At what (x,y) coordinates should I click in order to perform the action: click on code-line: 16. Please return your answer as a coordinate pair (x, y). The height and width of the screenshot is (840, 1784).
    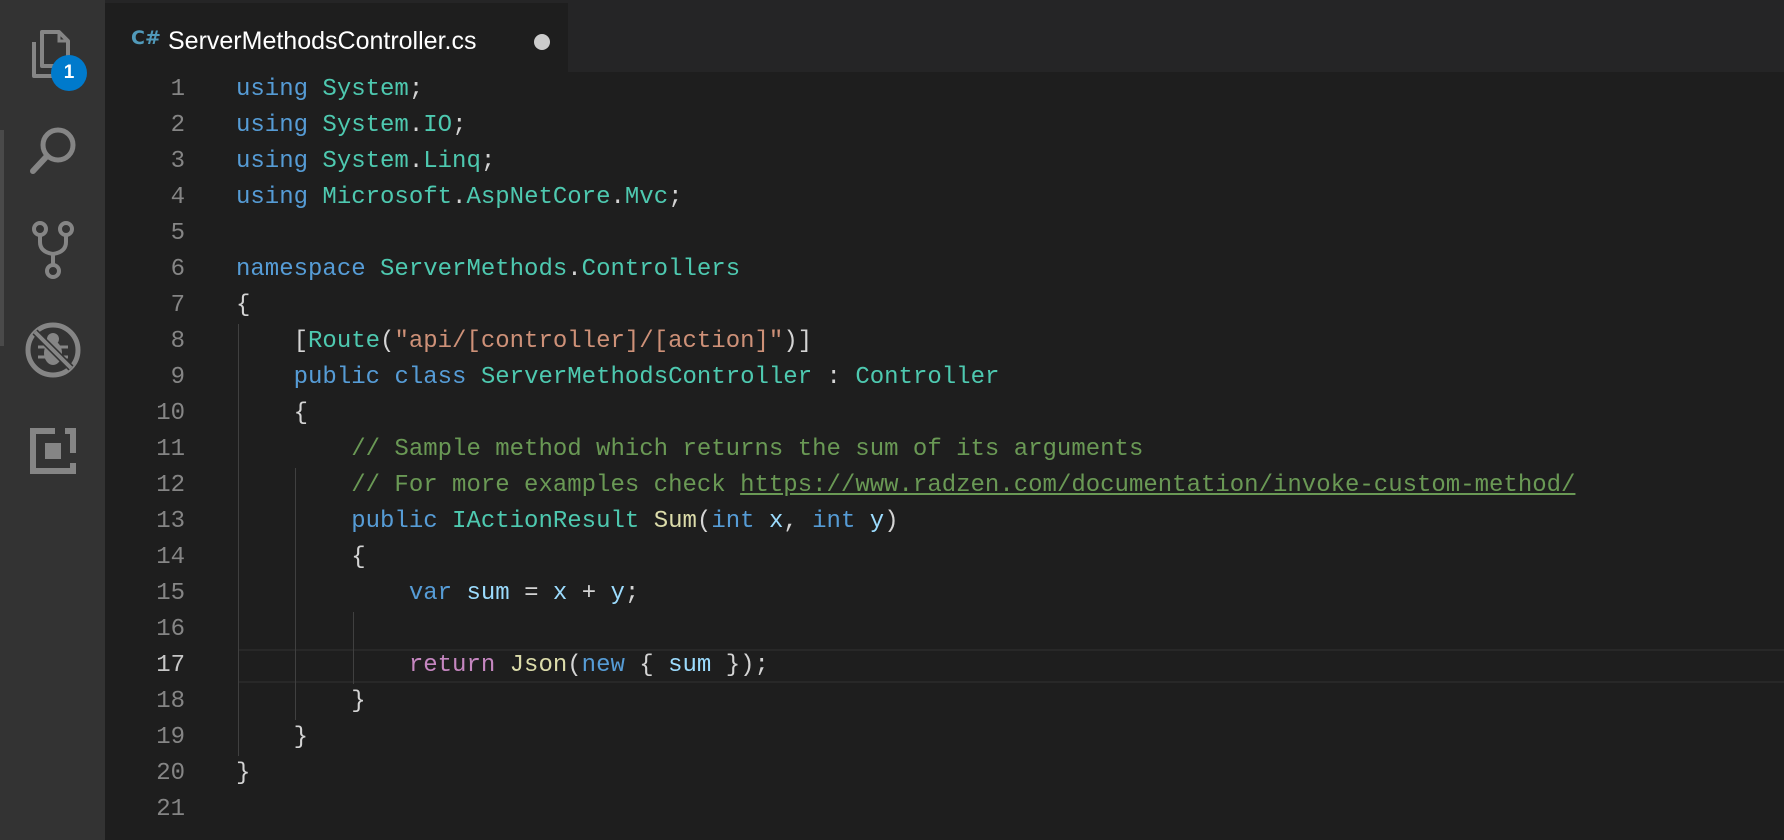
    Looking at the image, I should click on (944, 630).